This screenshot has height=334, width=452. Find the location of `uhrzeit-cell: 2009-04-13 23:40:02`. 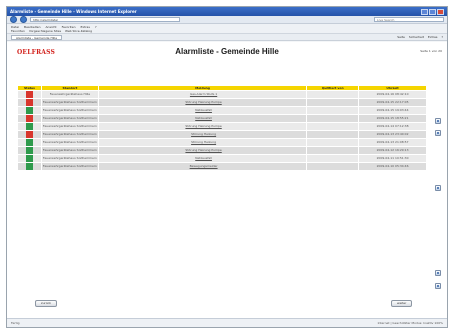

uhrzeit-cell: 2009-04-13 23:40:02 is located at coordinates (392, 134).